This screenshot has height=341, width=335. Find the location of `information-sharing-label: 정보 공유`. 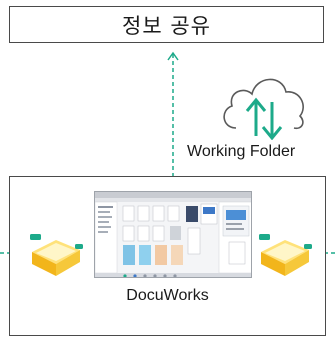

information-sharing-label: 정보 공유 is located at coordinates (166, 25).